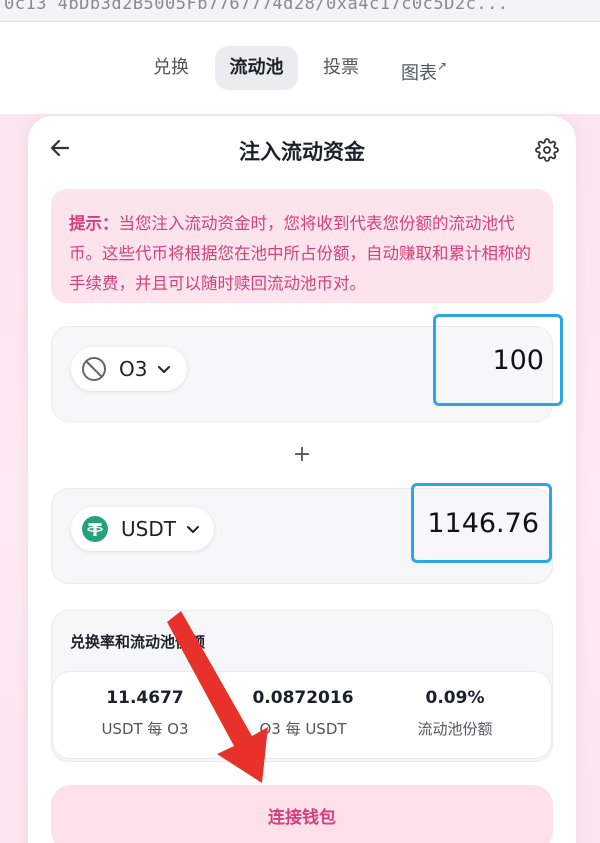 This screenshot has width=600, height=843. What do you see at coordinates (145, 729) in the screenshot?
I see `rate-label: USDT 每 O3` at bounding box center [145, 729].